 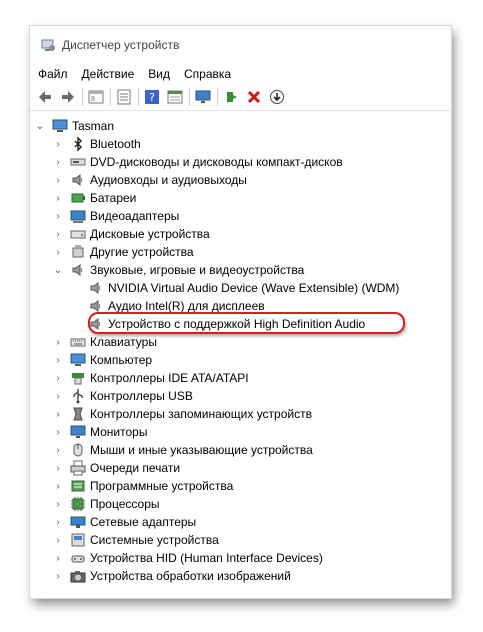 I want to click on back-icon, so click(x=45, y=97).